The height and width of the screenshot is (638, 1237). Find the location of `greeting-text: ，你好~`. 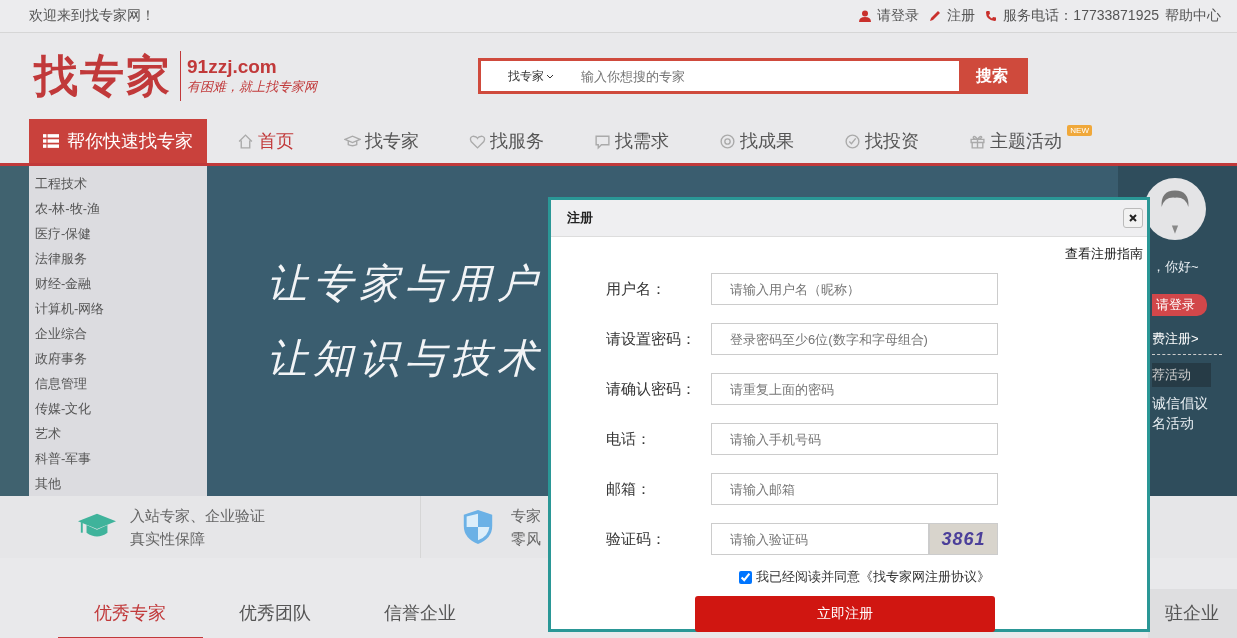

greeting-text: ，你好~ is located at coordinates (1175, 267).